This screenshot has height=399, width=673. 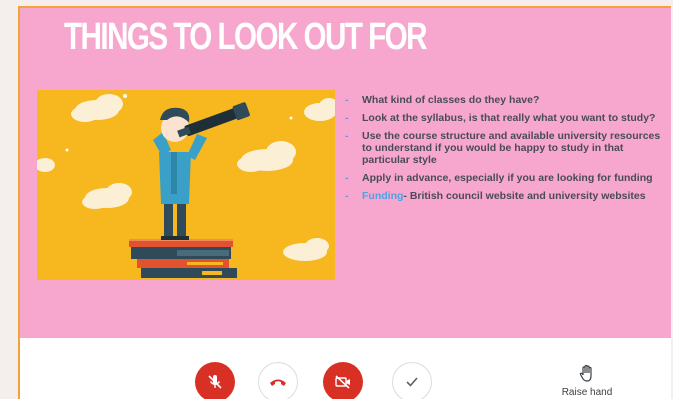 What do you see at coordinates (585, 373) in the screenshot?
I see `hand-icon` at bounding box center [585, 373].